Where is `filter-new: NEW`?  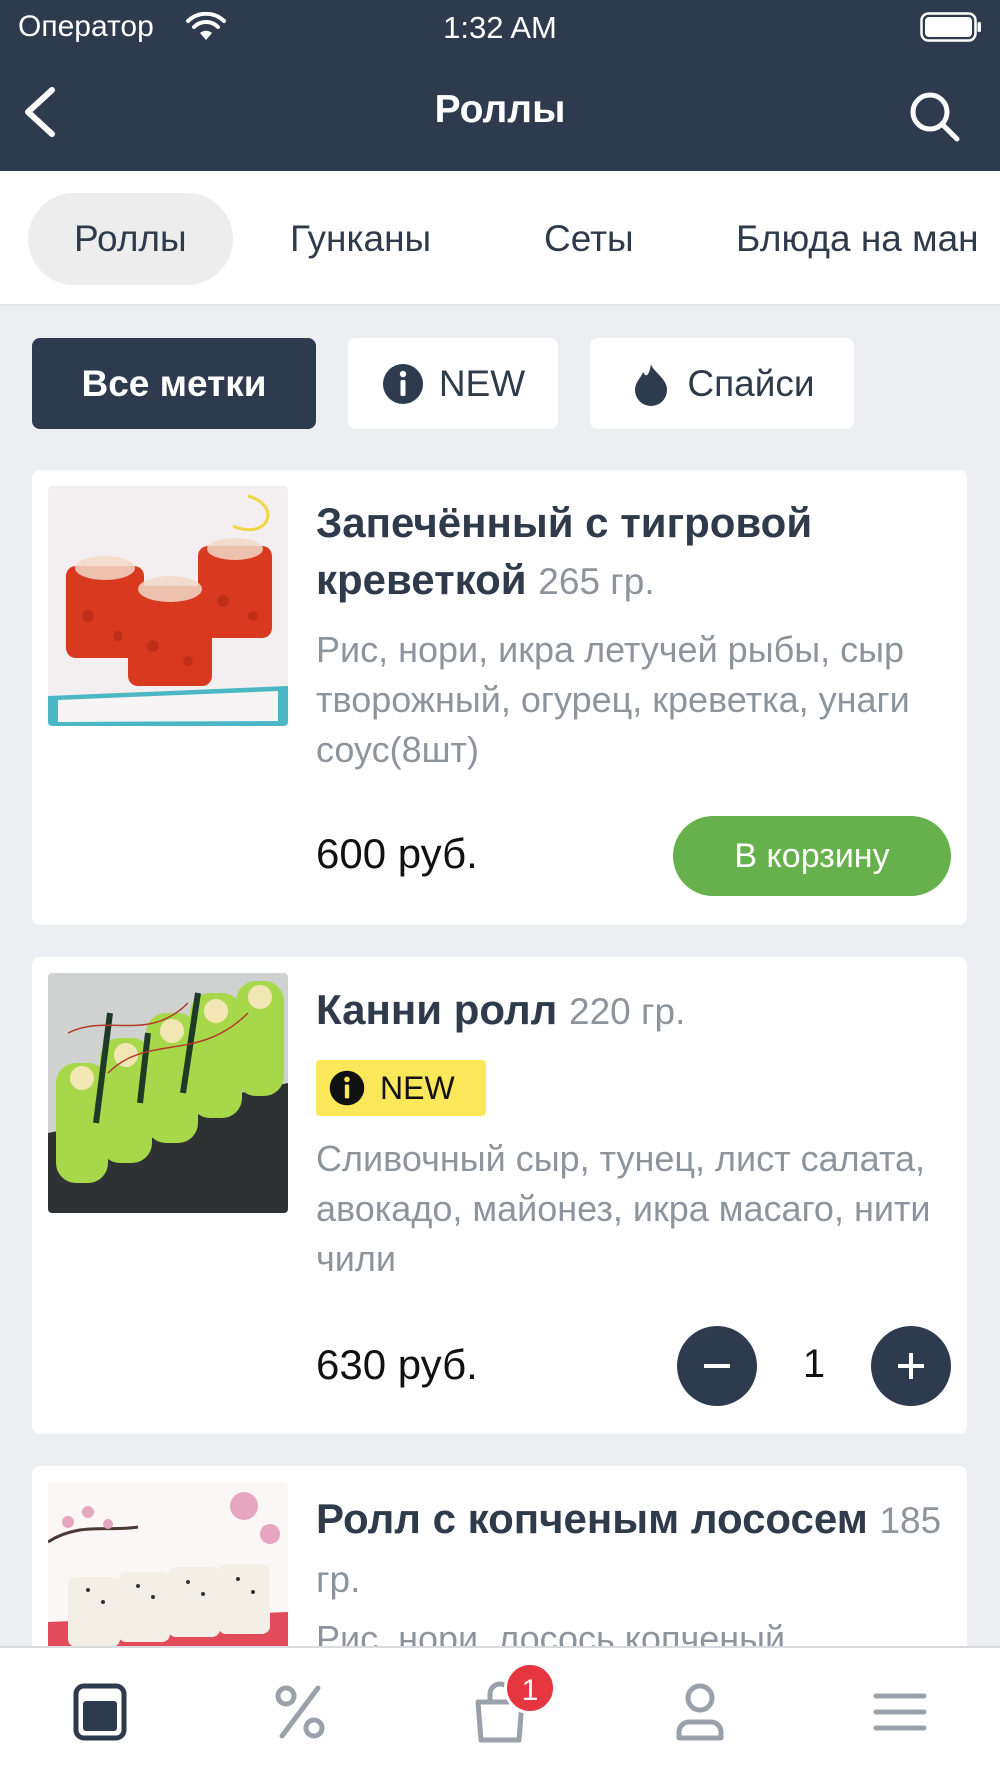
filter-new: NEW is located at coordinates (453, 383).